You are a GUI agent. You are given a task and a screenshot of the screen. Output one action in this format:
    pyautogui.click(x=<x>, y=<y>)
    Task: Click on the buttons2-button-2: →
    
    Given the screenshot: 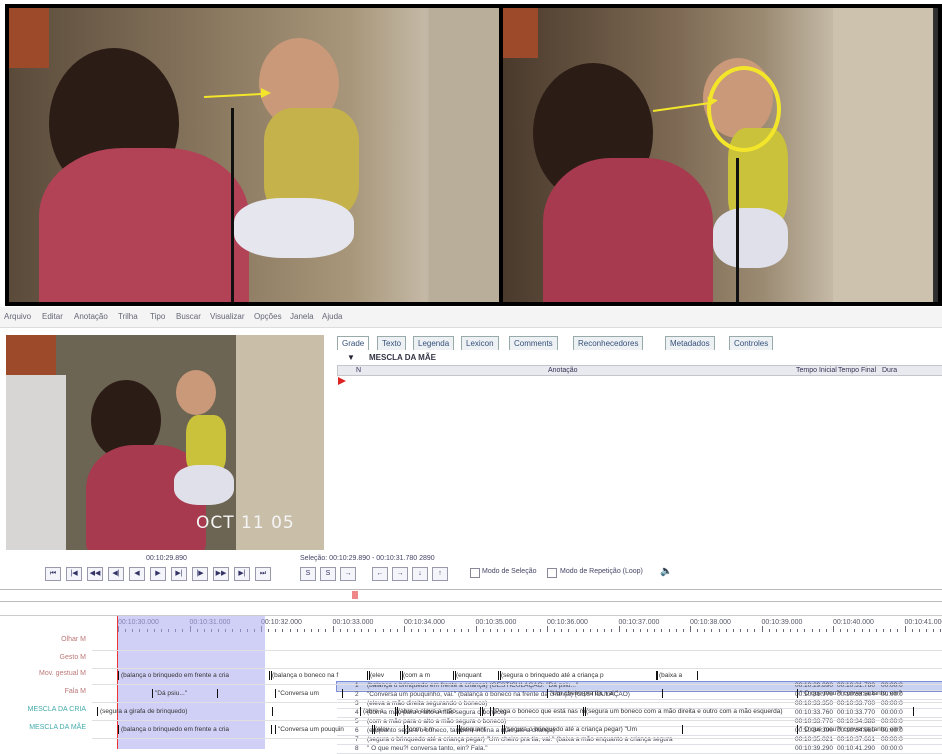 What is the action you would take?
    pyautogui.click(x=348, y=574)
    